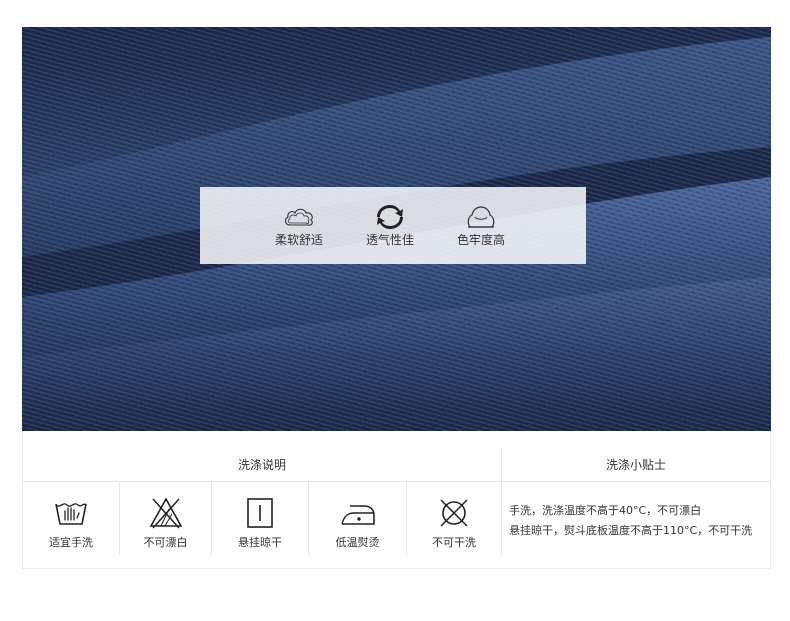 This screenshot has height=621, width=790. What do you see at coordinates (454, 513) in the screenshot?
I see `no-dry-clean-icon` at bounding box center [454, 513].